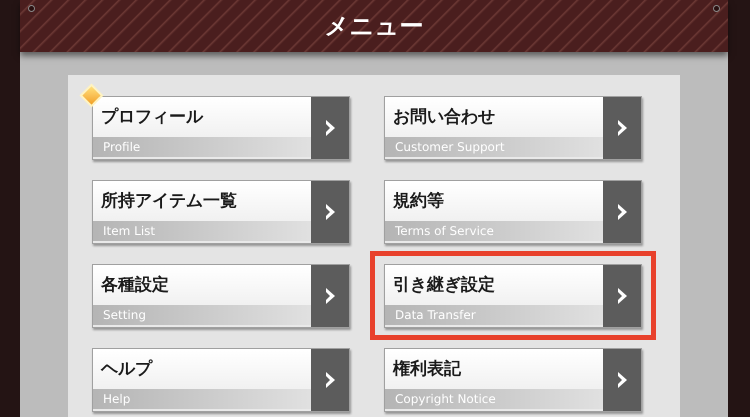 The width and height of the screenshot is (750, 417). I want to click on menu-button: 各種設定 Setting, so click(221, 296).